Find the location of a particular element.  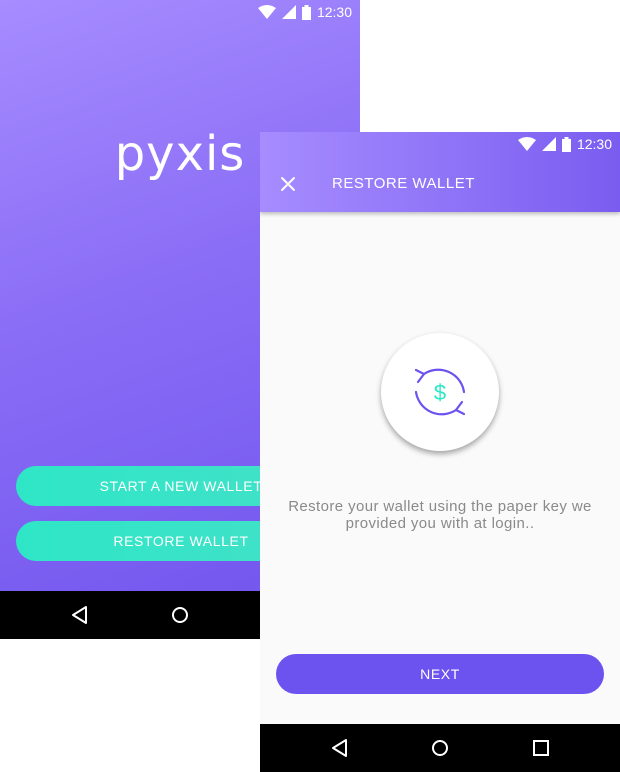

navigation-bar is located at coordinates (440, 748).